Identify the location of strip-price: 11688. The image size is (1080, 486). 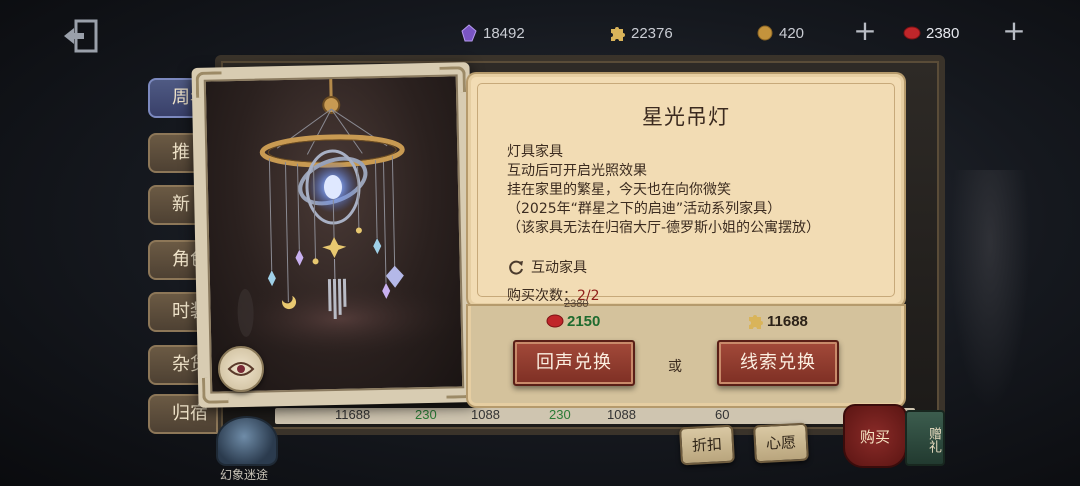
(353, 415).